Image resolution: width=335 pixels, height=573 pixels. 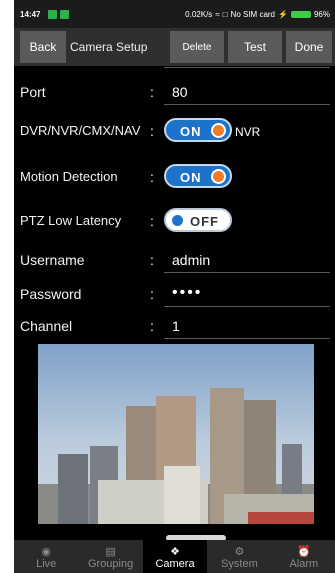 I want to click on tab-label: Grouping, so click(x=110, y=564).